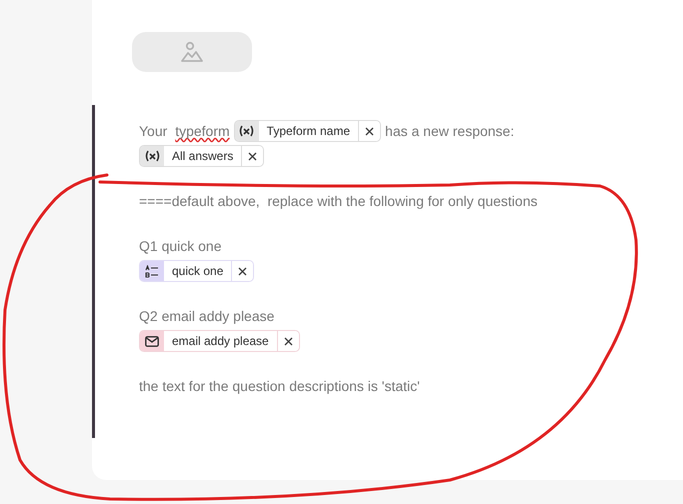  What do you see at coordinates (152, 271) in the screenshot?
I see `short-text-icon` at bounding box center [152, 271].